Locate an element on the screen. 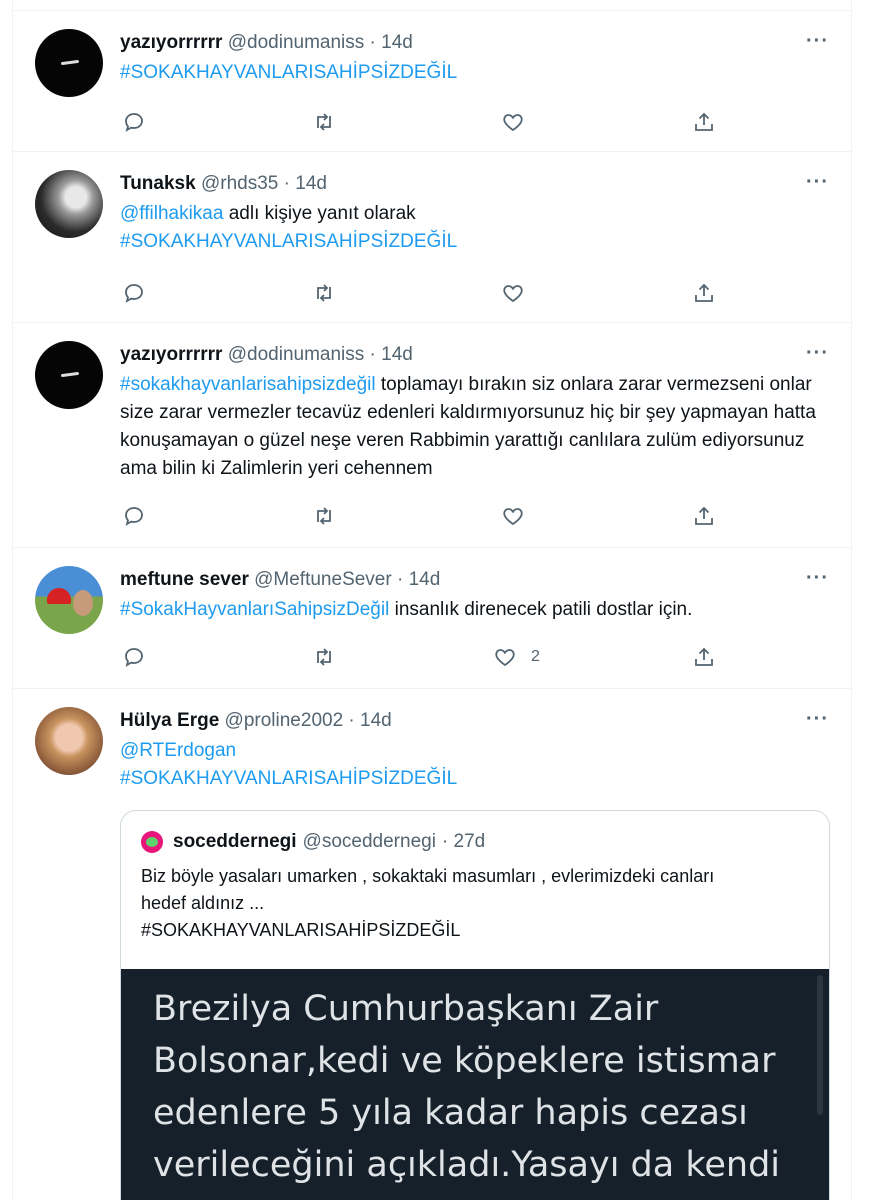 The height and width of the screenshot is (1200, 870). display-name: Tunaksk is located at coordinates (158, 183).